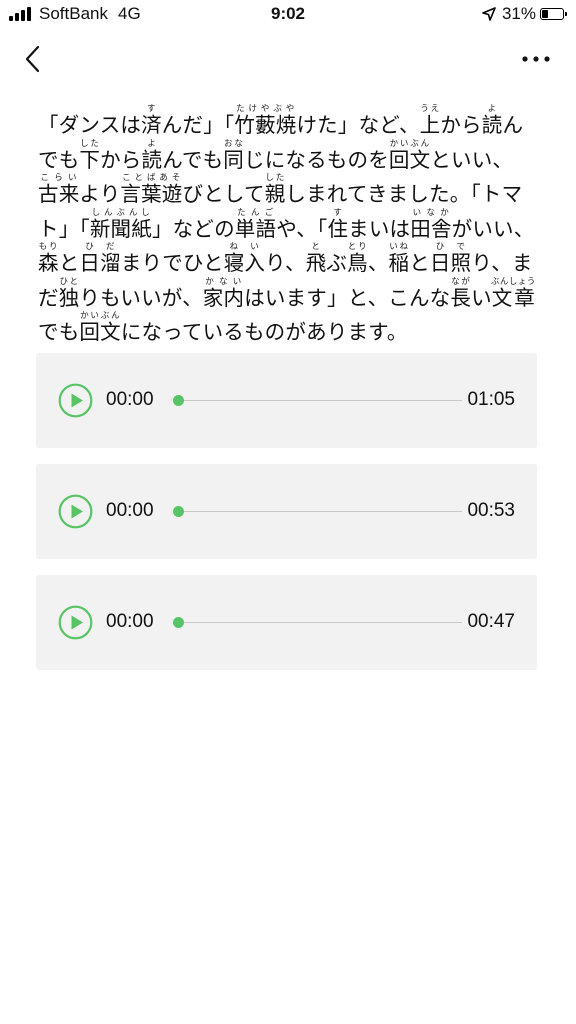 The width and height of the screenshot is (576, 1024). I want to click on ruby-reading: ひと, so click(69, 281).